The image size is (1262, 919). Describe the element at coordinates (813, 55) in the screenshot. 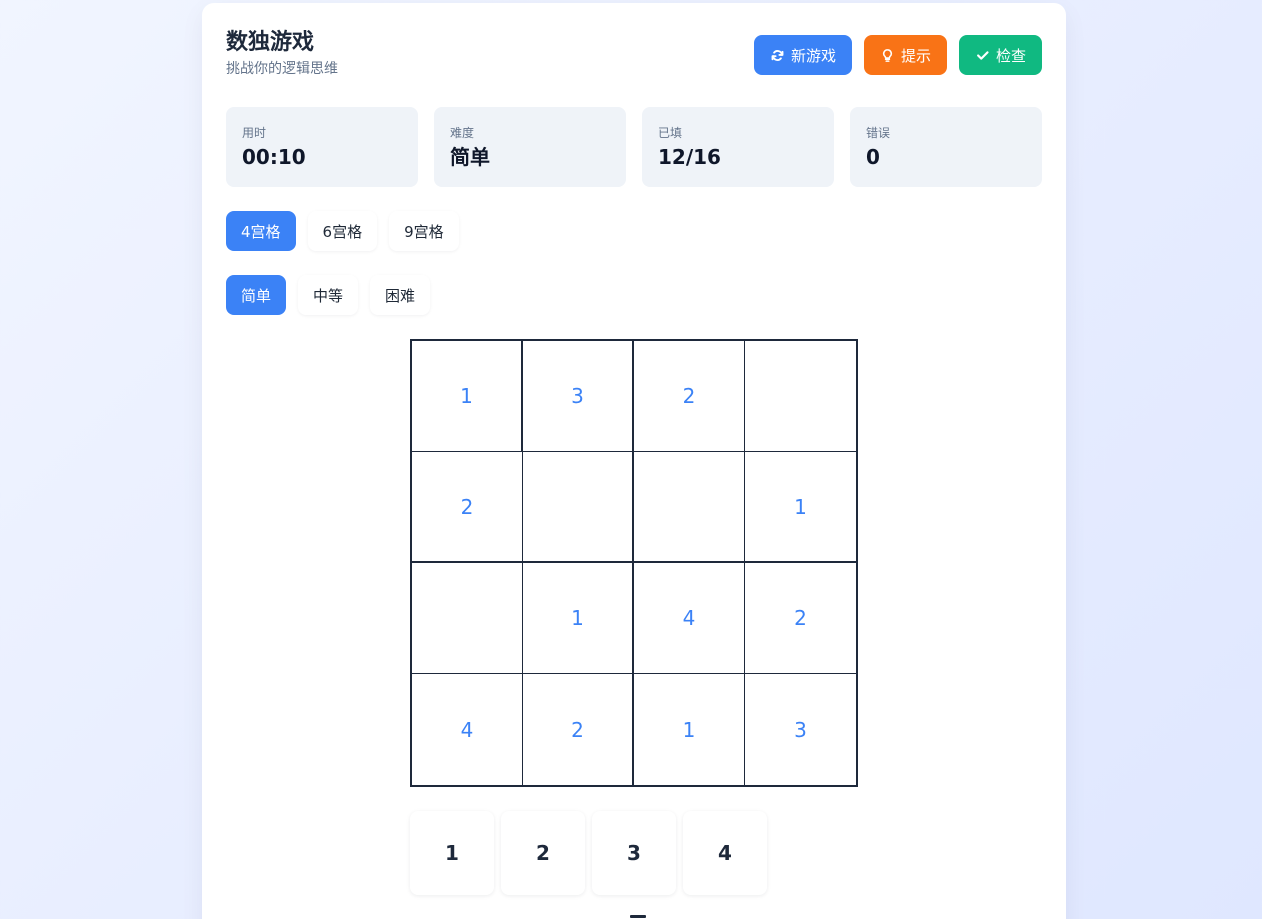

I see `new-game-label: 新游戏` at that location.